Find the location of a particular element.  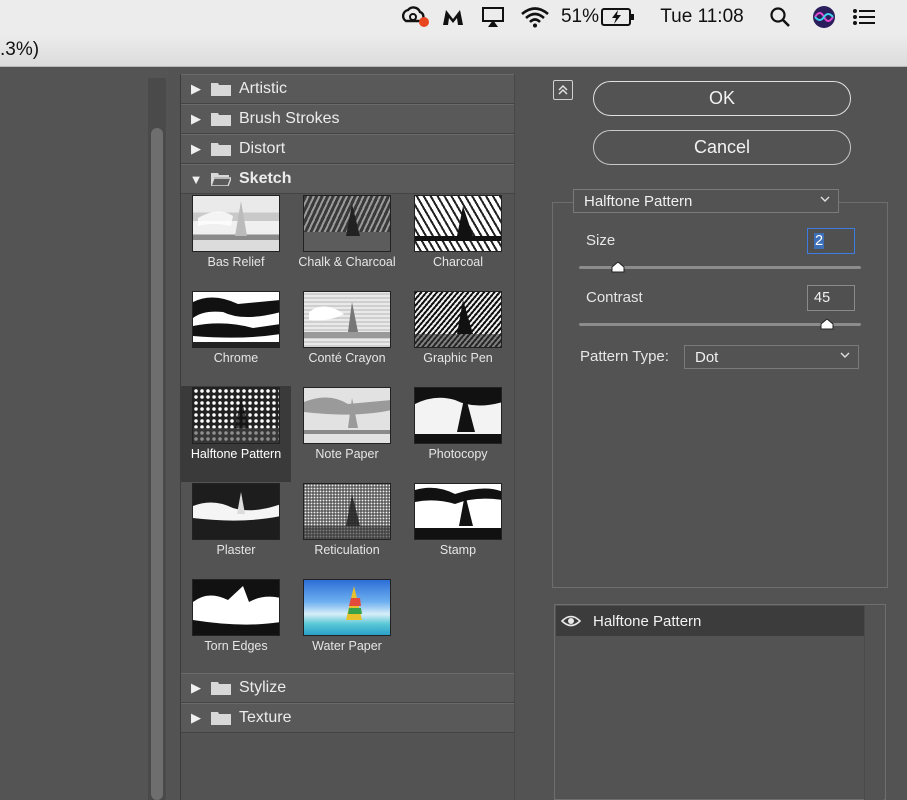

category-label: Sketch is located at coordinates (265, 178).